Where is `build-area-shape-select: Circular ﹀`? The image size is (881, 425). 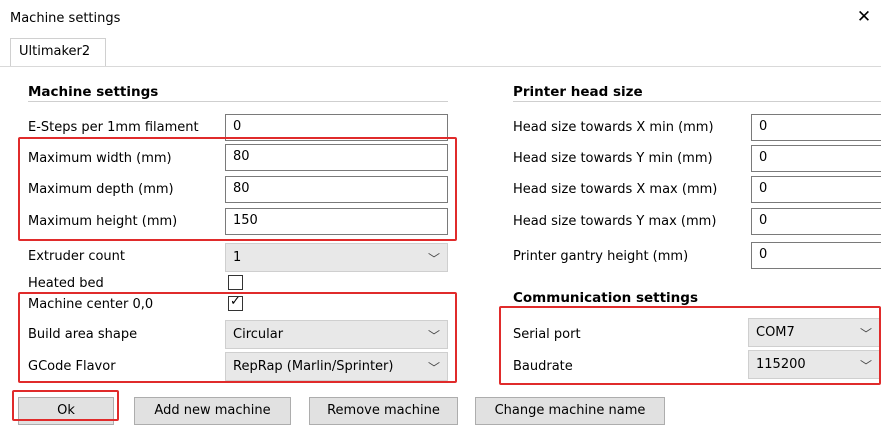 build-area-shape-select: Circular ﹀ is located at coordinates (336, 334).